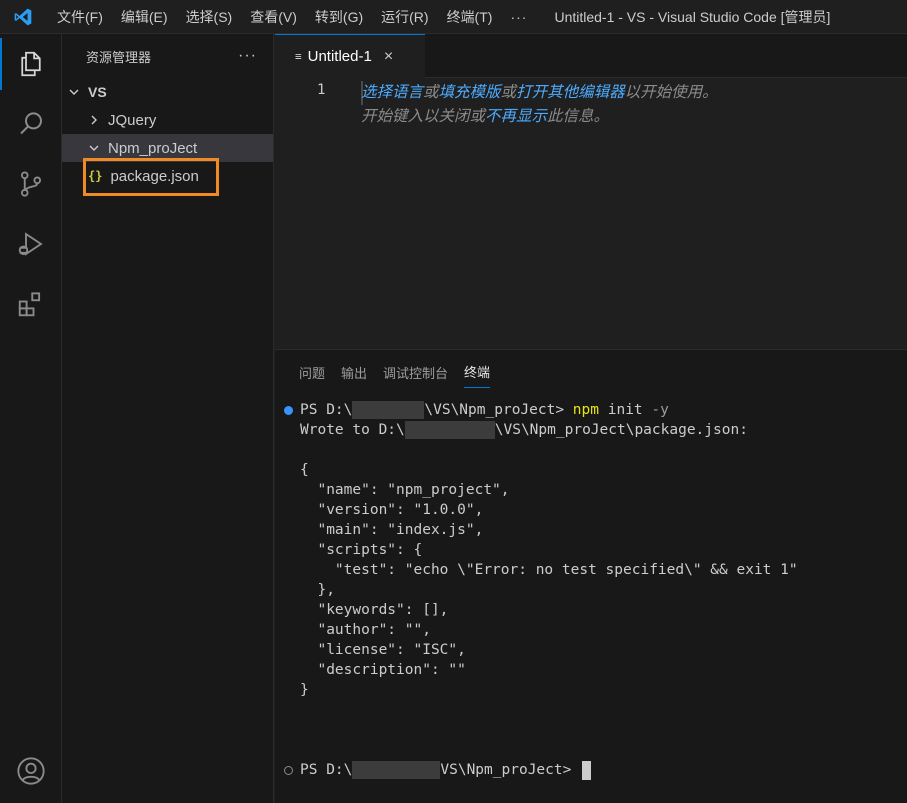  I want to click on source-control-icon, so click(31, 184).